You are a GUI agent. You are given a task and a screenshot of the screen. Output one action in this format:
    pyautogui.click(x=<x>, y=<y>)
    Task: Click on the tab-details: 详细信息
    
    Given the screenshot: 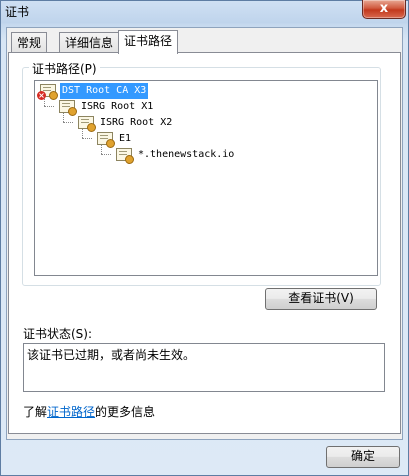 What is the action you would take?
    pyautogui.click(x=89, y=42)
    